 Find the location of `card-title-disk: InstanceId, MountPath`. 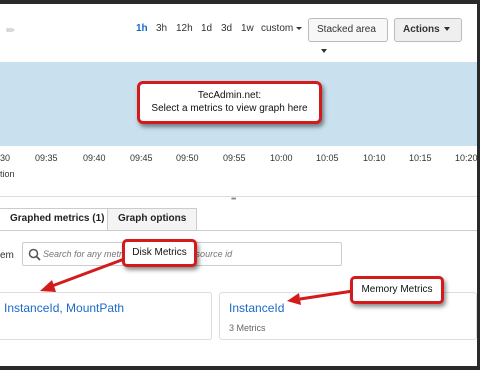

card-title-disk: InstanceId, MountPath is located at coordinates (64, 308).